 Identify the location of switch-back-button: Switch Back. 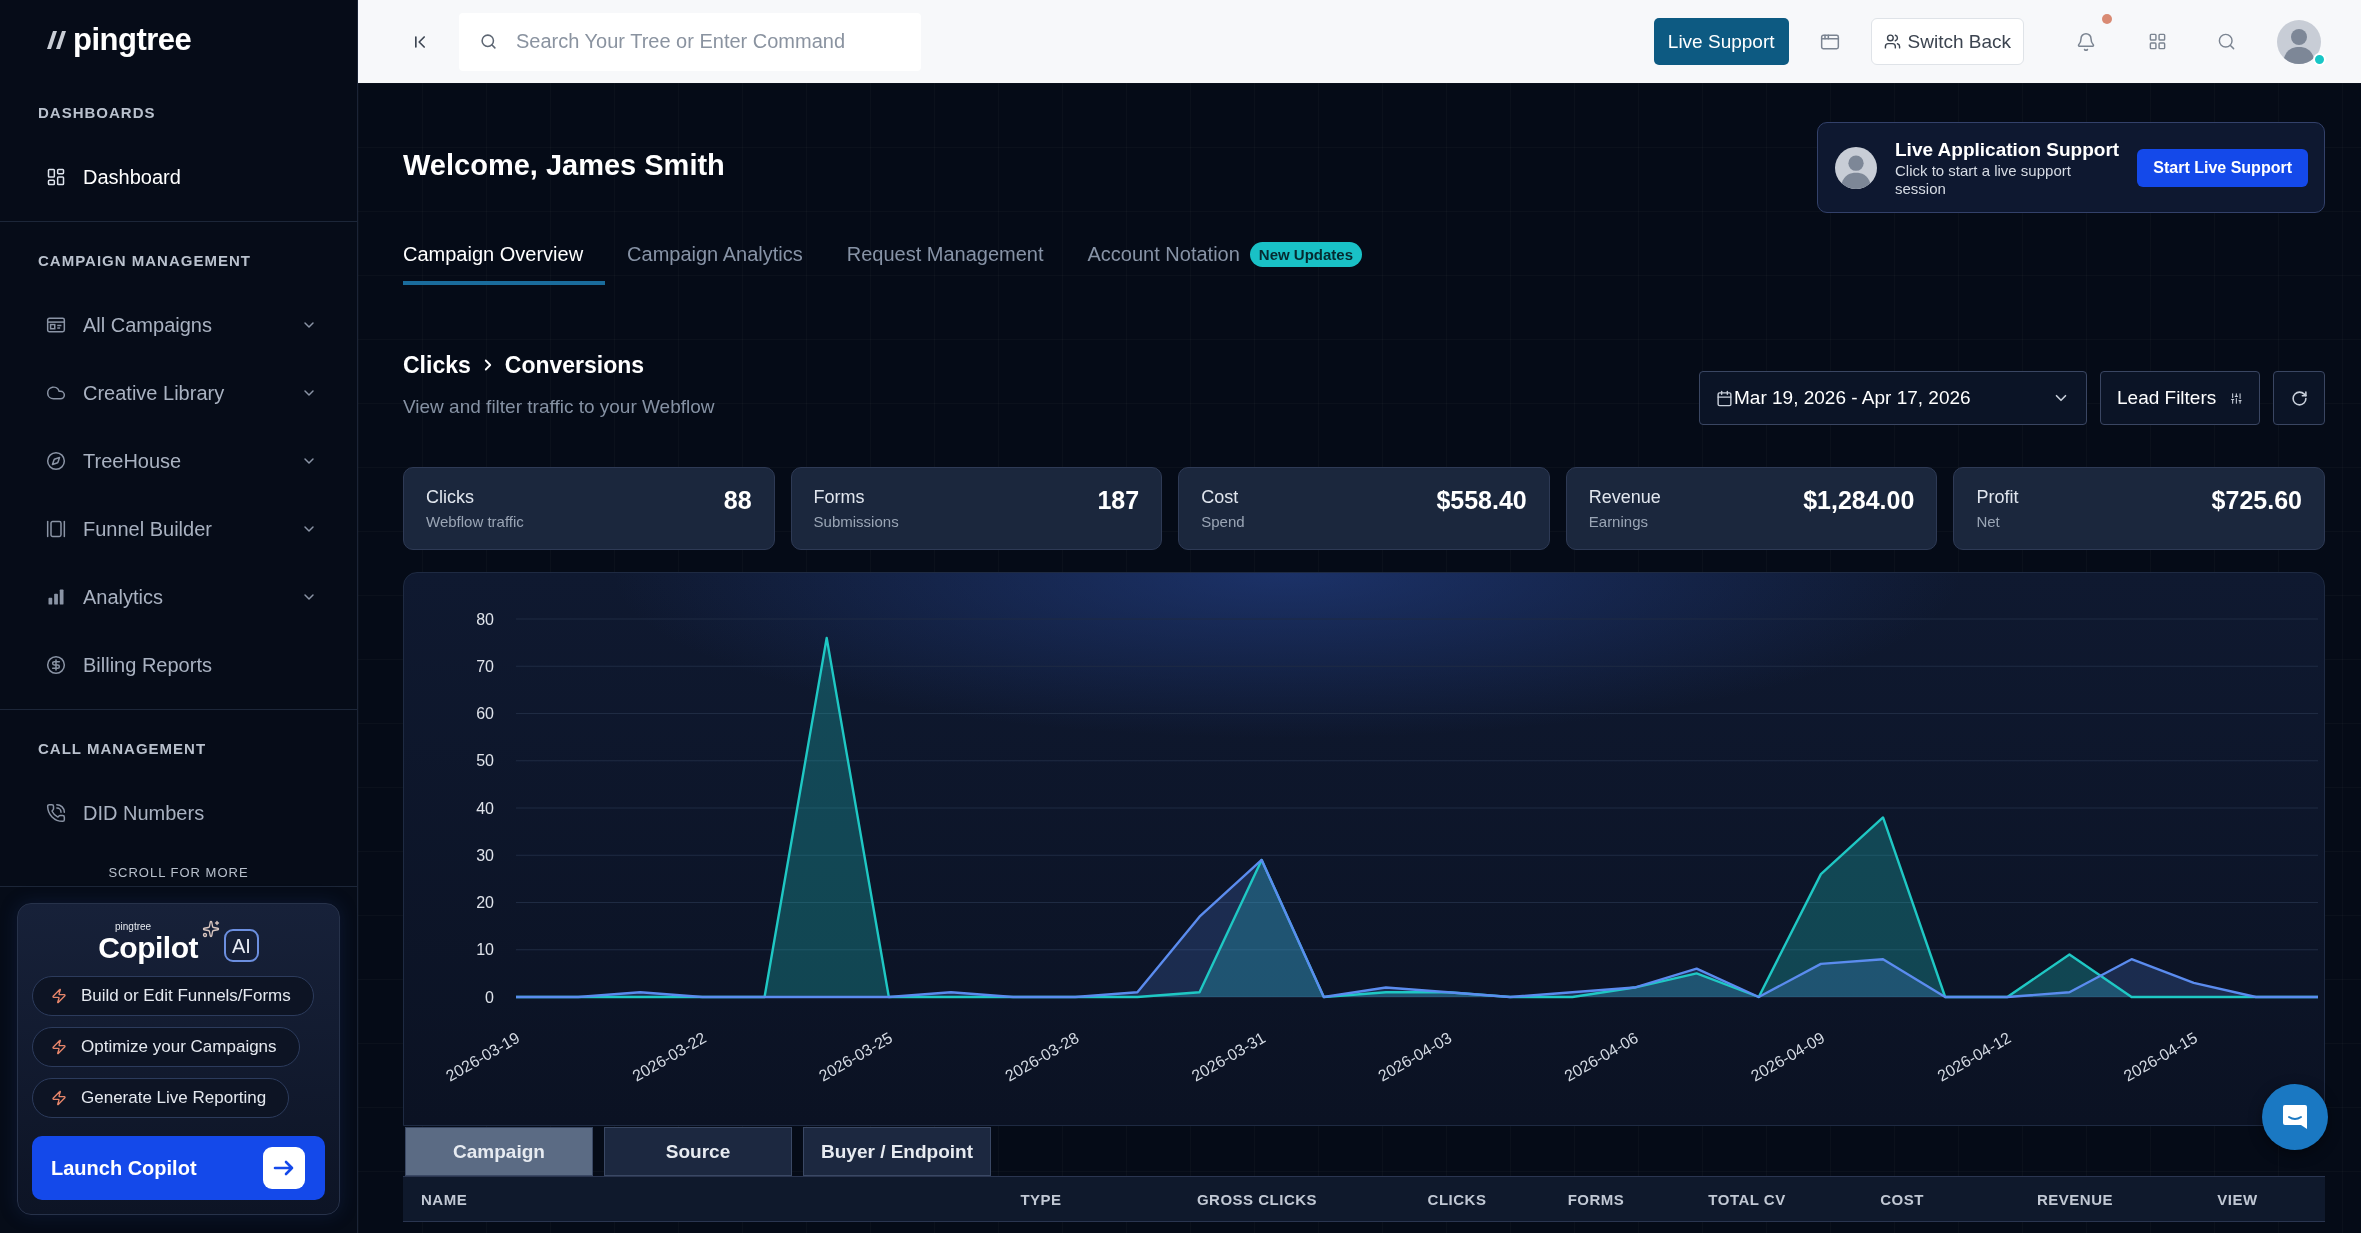
(1947, 41).